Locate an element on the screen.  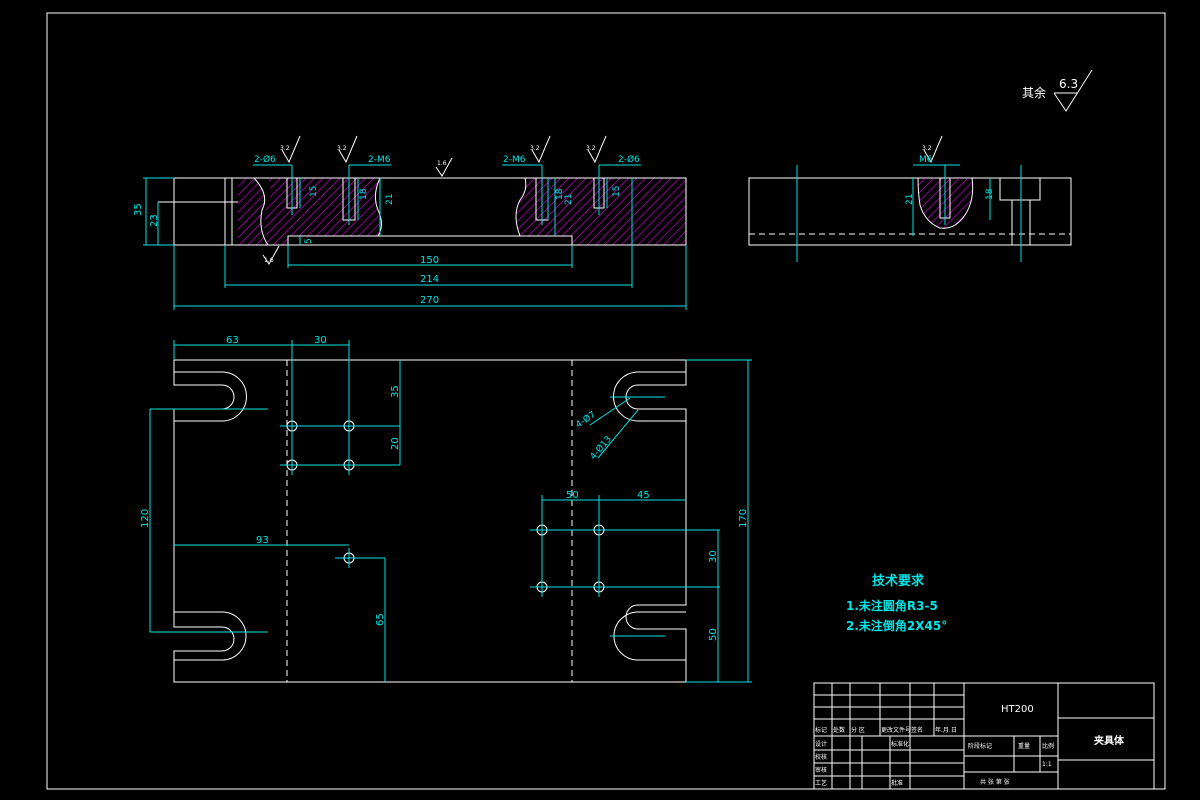
svg-text: 批准 is located at coordinates (897, 783).